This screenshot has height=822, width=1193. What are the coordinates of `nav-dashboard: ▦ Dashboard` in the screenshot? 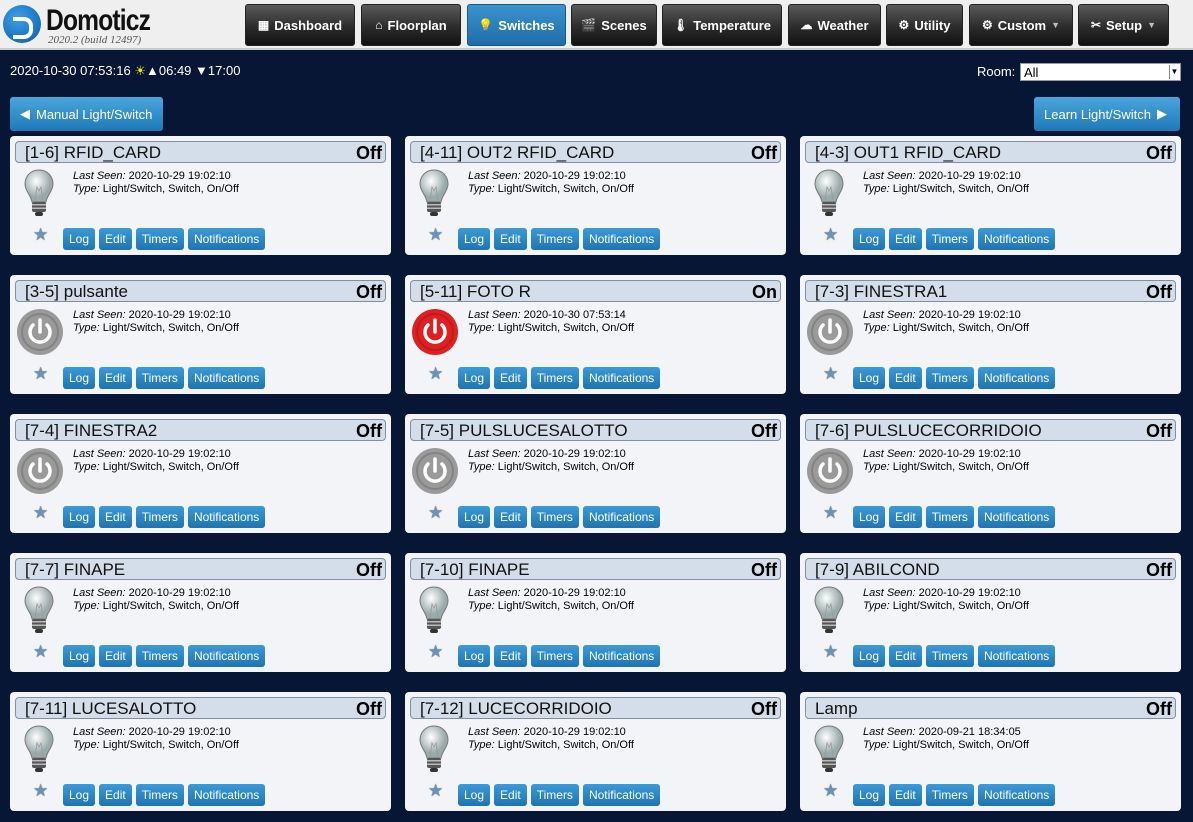 It's located at (300, 25).